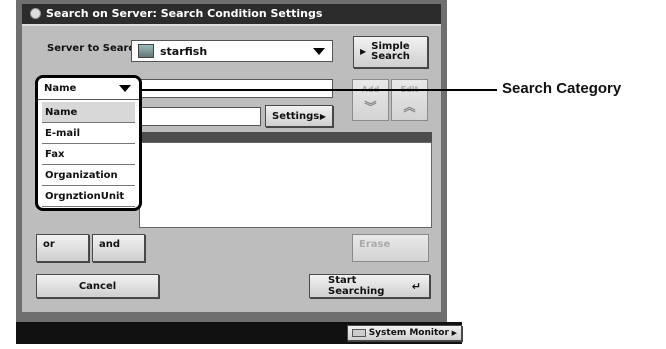  Describe the element at coordinates (88, 175) in the screenshot. I see `category-option-organization: Organization` at that location.